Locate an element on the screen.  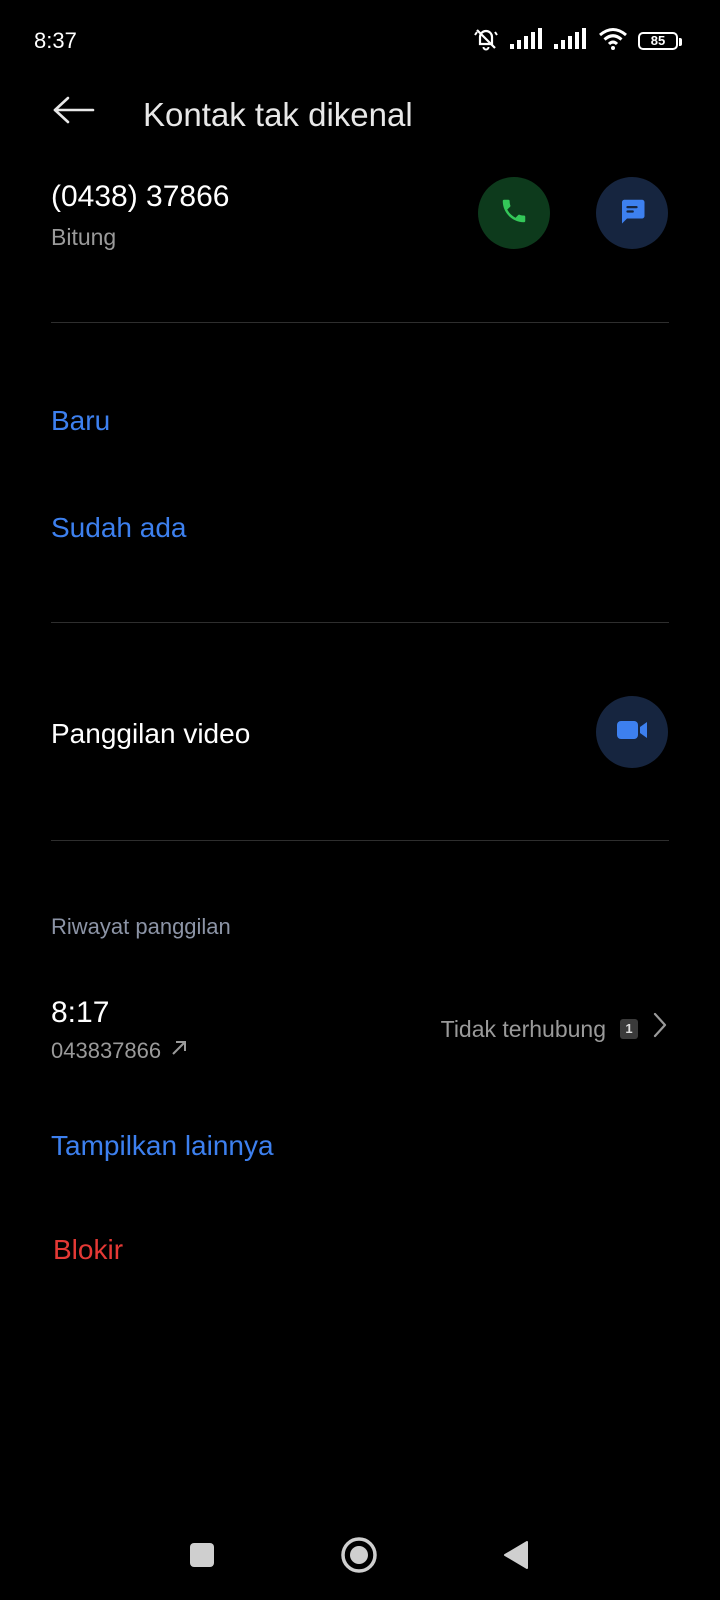
wifi-icon is located at coordinates (613, 41).